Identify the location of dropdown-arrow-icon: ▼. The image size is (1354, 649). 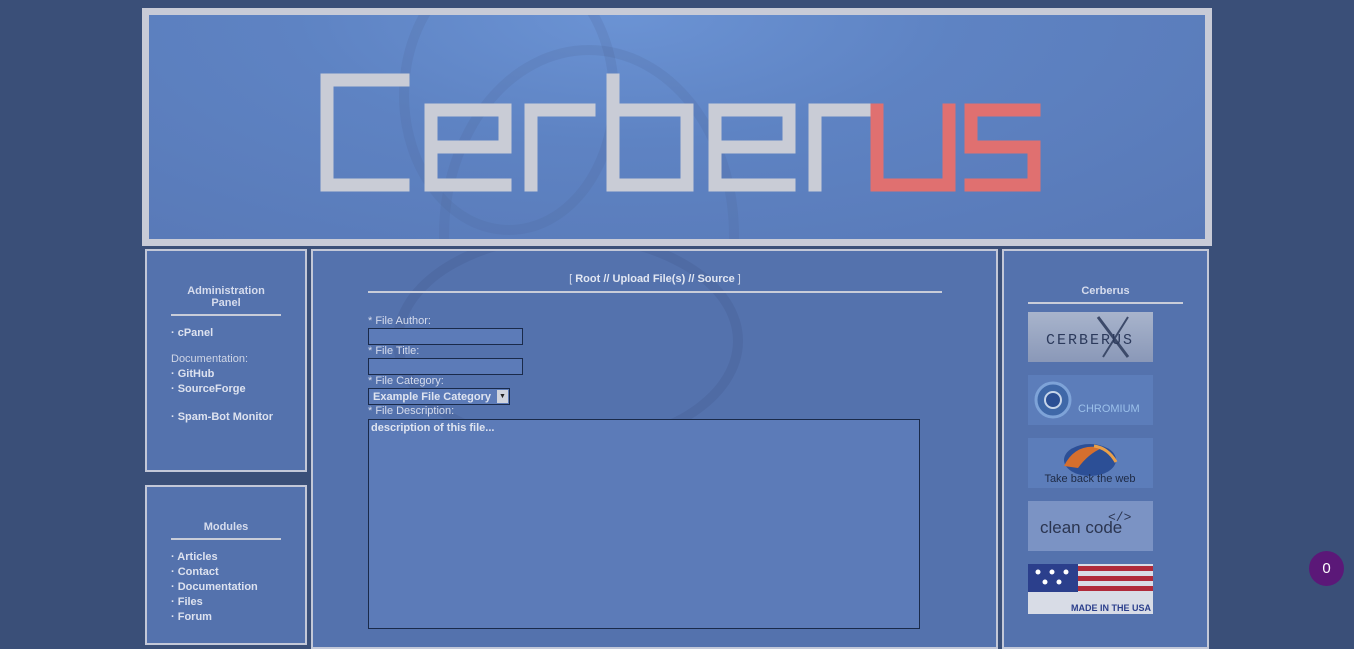
(502, 396).